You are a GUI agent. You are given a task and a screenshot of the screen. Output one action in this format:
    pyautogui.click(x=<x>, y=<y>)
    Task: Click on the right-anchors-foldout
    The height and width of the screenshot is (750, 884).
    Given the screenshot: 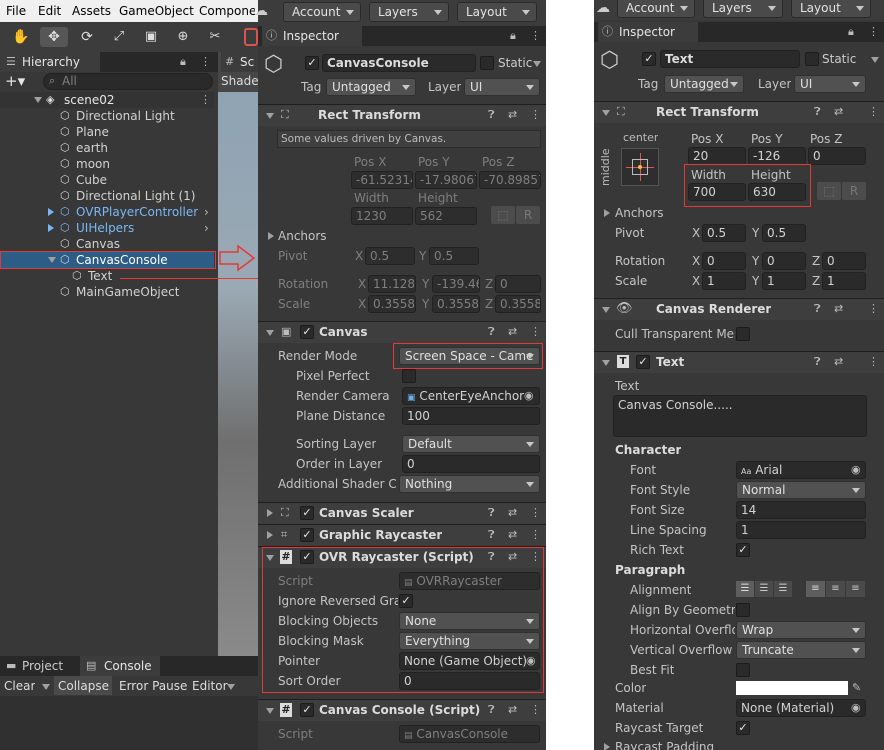 What is the action you would take?
    pyautogui.click(x=607, y=213)
    